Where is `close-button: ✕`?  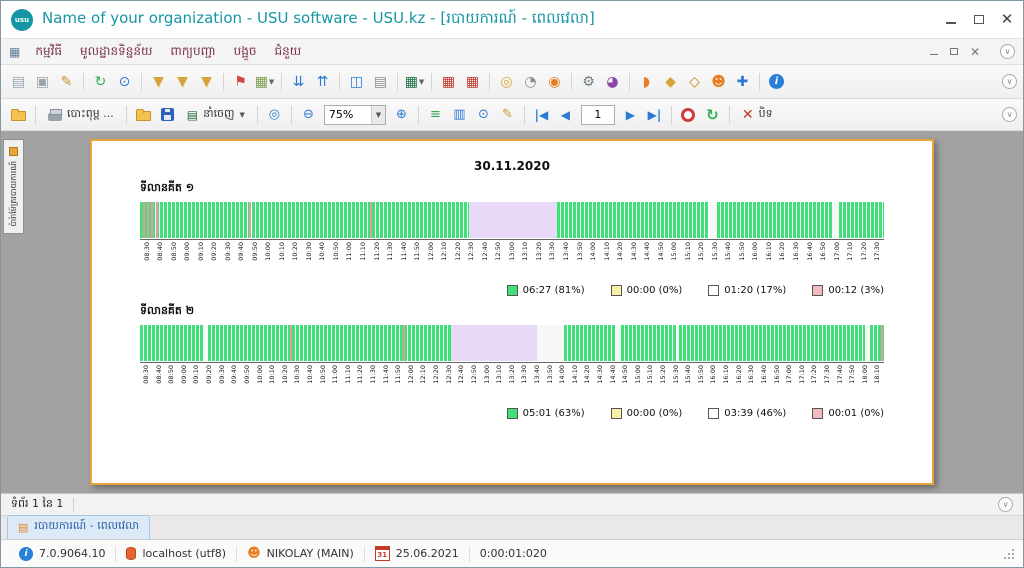
close-button: ✕ is located at coordinates (1007, 19).